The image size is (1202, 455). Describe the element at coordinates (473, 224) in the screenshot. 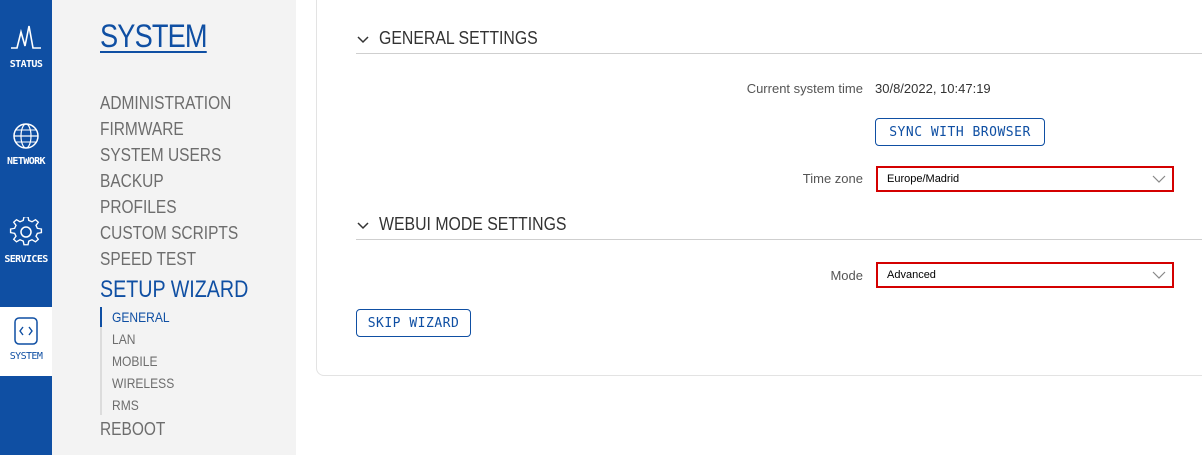

I see `webui-mode-settings-title: WEBUI MODE SETTINGS` at that location.